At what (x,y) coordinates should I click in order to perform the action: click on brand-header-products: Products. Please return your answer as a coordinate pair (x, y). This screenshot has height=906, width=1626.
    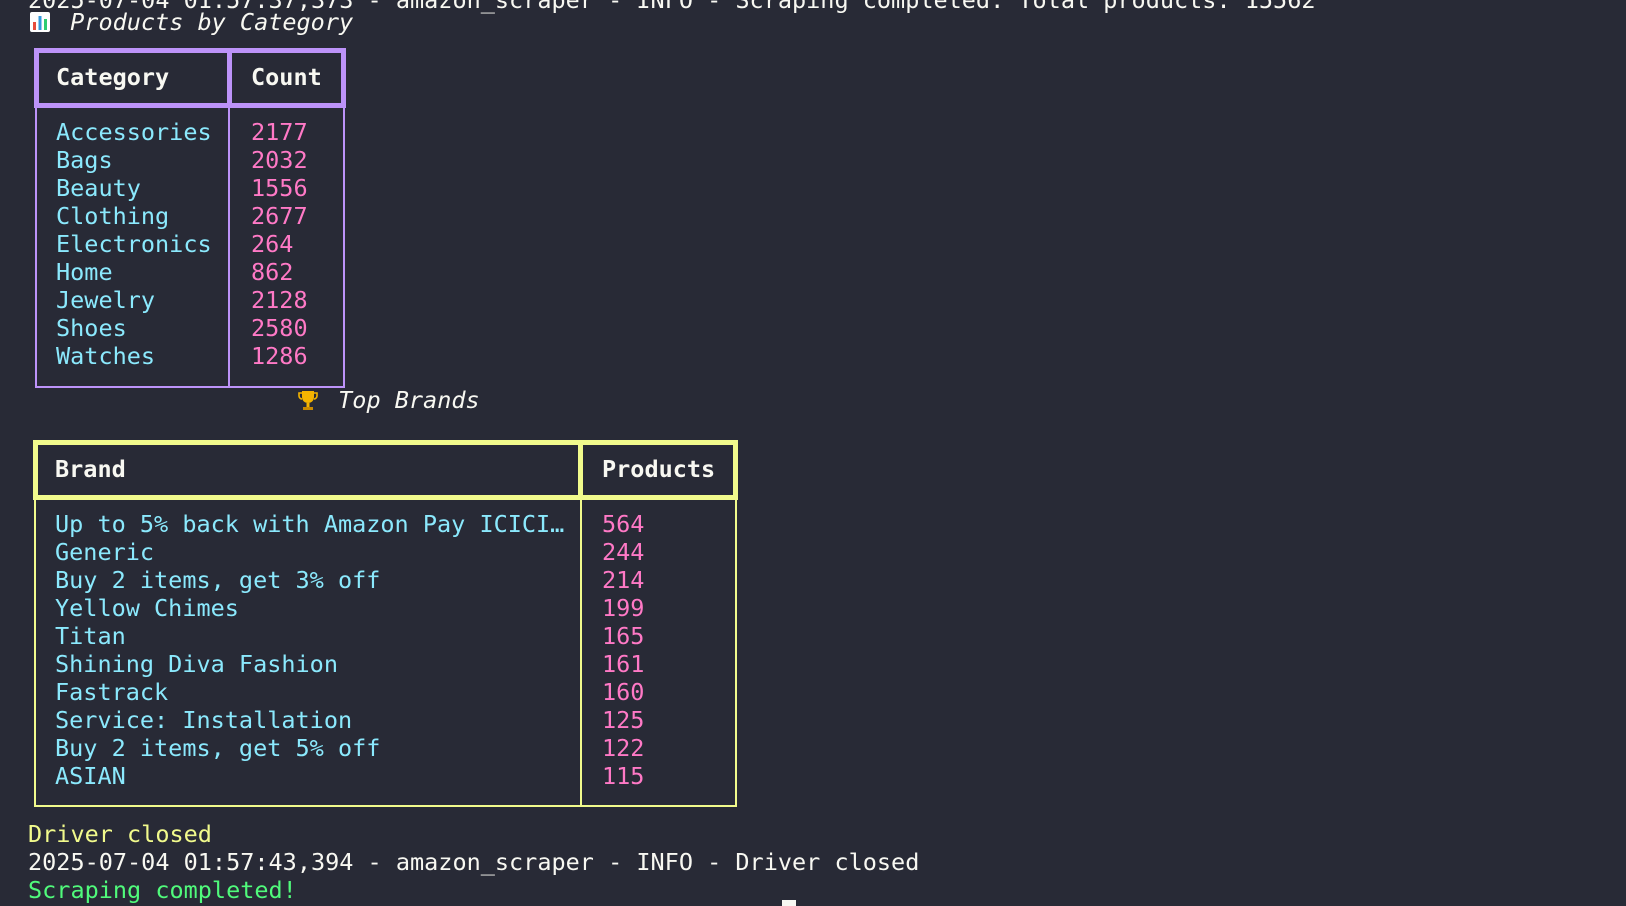
    Looking at the image, I should click on (659, 469).